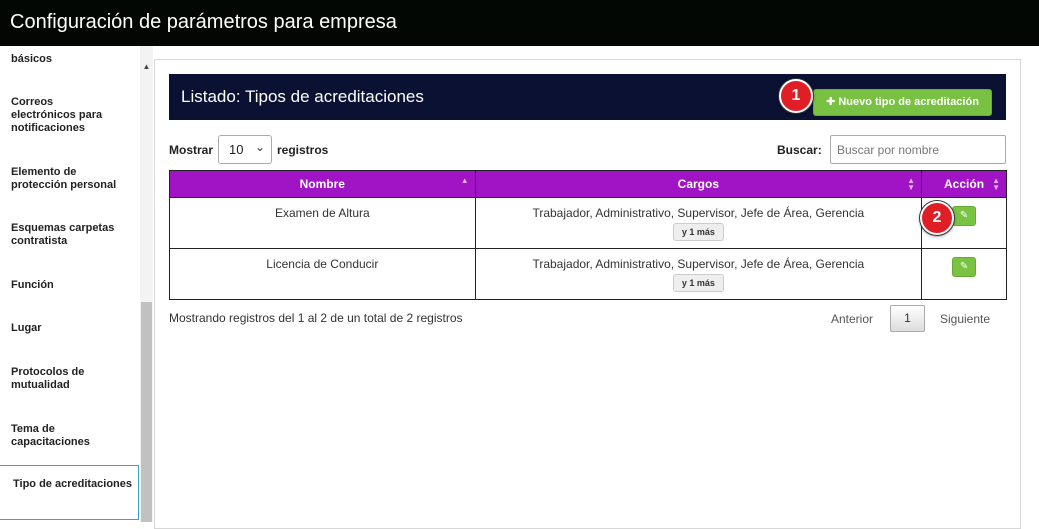 The image size is (1039, 529). I want to click on app-title-bar: Configuración de parámetros para empresa, so click(519, 23).